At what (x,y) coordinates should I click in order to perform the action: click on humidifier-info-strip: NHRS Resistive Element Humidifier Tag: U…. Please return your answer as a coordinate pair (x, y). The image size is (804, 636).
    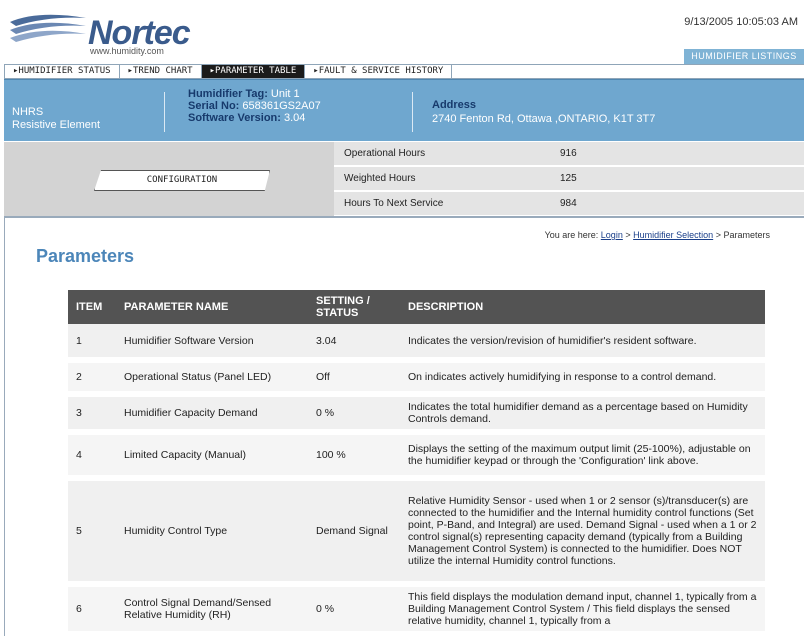
    Looking at the image, I should click on (404, 110).